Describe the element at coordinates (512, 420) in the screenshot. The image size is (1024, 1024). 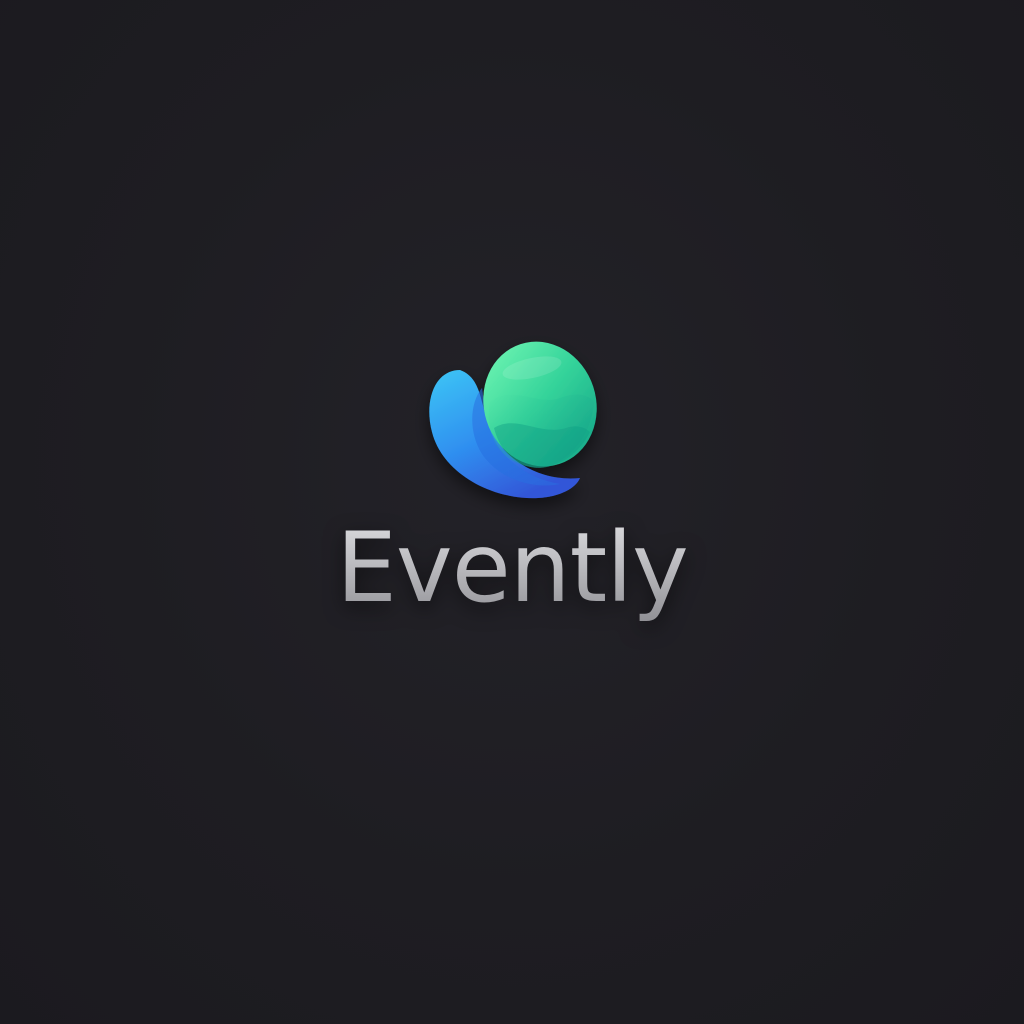
I see `blue-green-orb-icon` at that location.